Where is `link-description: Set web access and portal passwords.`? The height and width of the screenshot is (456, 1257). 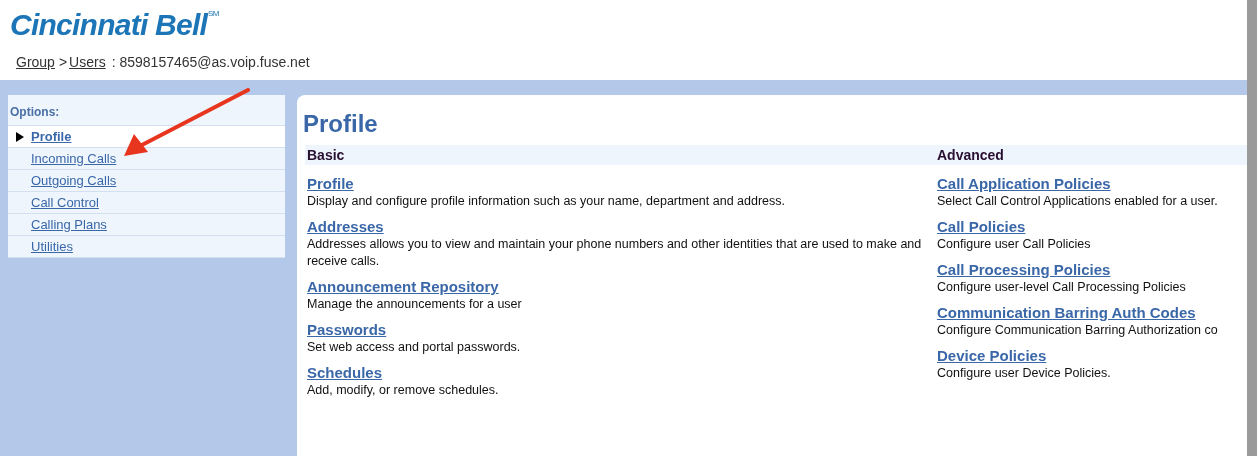 link-description: Set web access and portal passwords. is located at coordinates (414, 347).